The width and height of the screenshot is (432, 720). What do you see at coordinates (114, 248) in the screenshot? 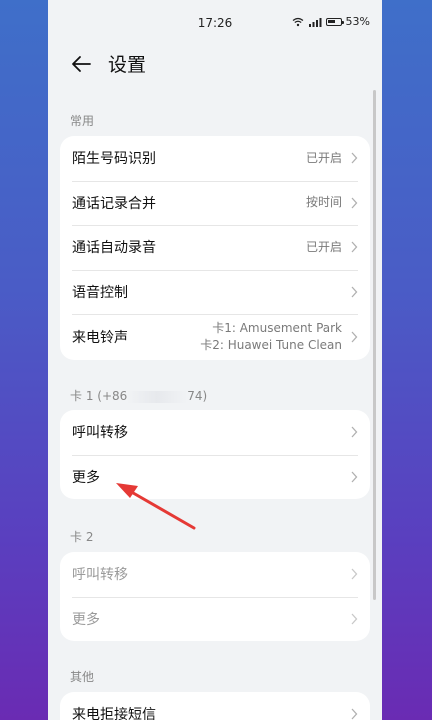
I see `row-title: 通话自动录音` at bounding box center [114, 248].